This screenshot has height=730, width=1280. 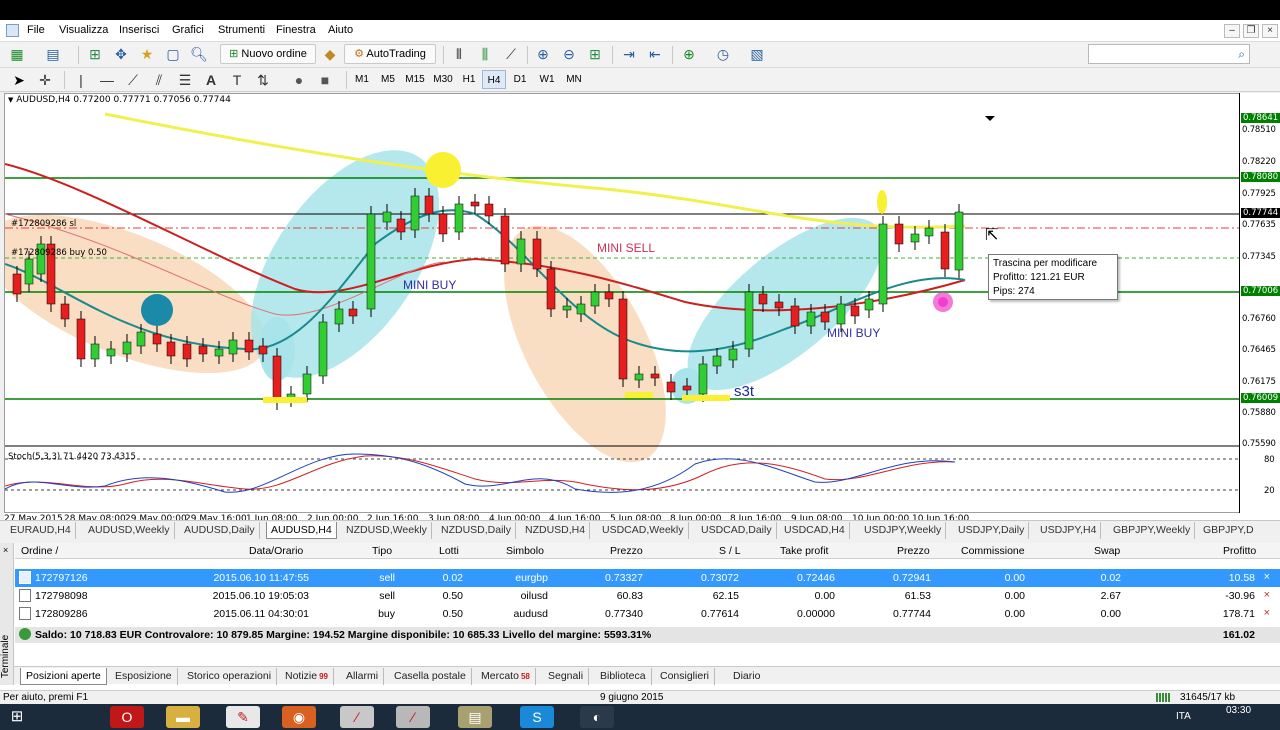 I want to click on mt4-icon-2: ⁄, so click(x=413, y=717).